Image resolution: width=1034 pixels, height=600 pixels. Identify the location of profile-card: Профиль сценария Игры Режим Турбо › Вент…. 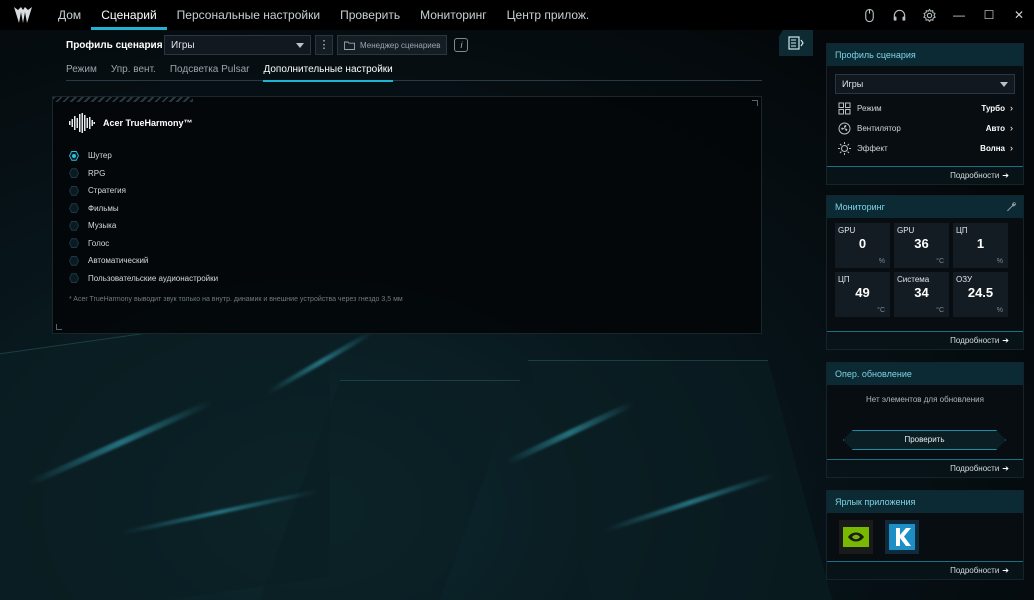
(925, 114).